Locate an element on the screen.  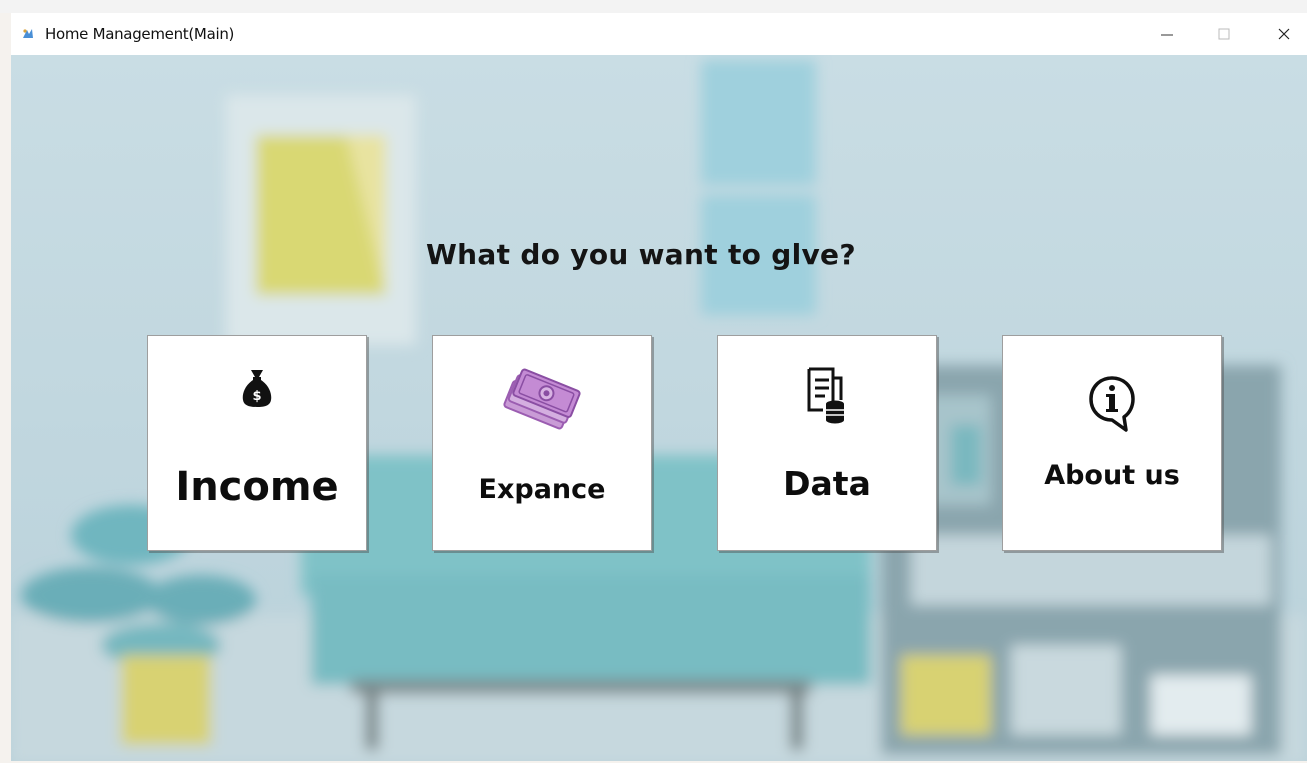
income-button: $ Income is located at coordinates (257, 443).